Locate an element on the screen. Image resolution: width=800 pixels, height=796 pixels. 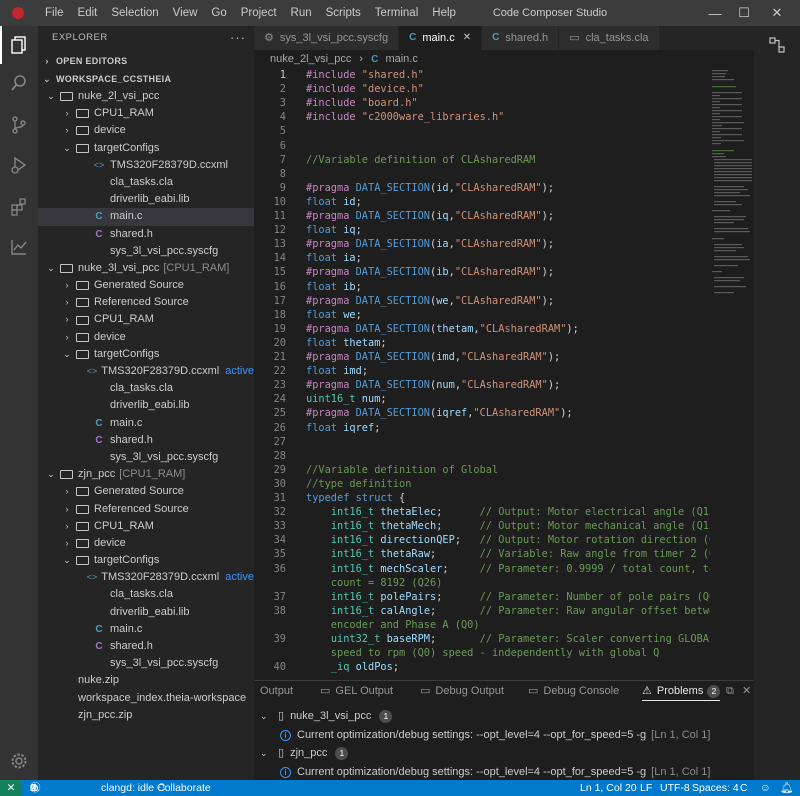
run-debug-icon is located at coordinates (19, 165).